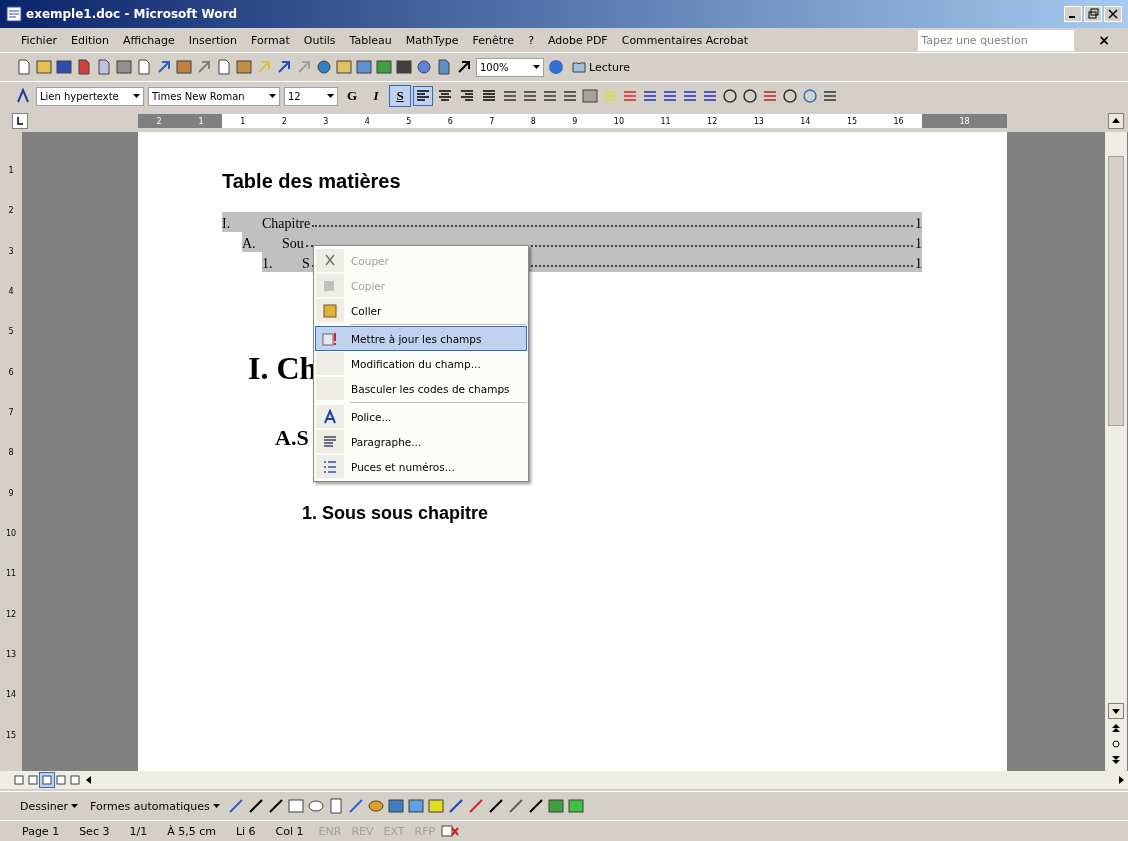 The height and width of the screenshot is (841, 1128). Describe the element at coordinates (1104, 40) in the screenshot. I see `close-document-button: ×` at that location.